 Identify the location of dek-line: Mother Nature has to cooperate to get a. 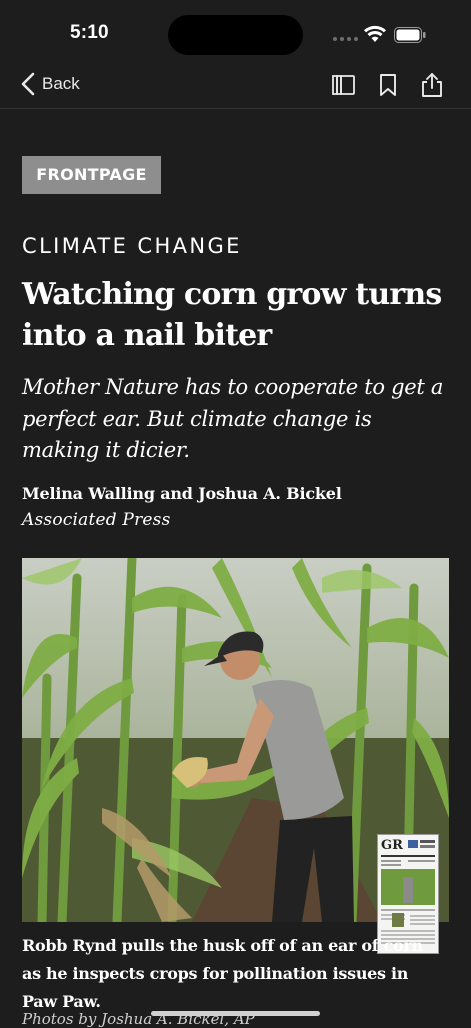
(233, 387).